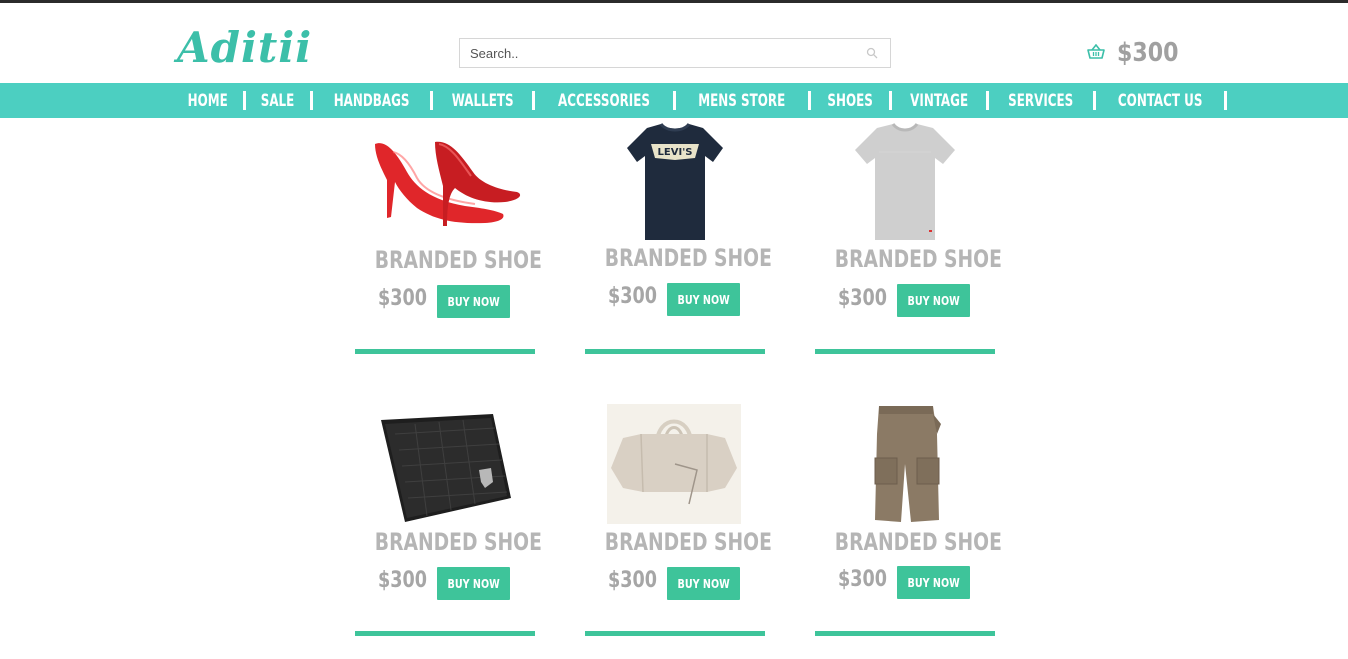 The width and height of the screenshot is (1348, 659). Describe the element at coordinates (675, 464) in the screenshot. I see `beige-handbag-image` at that location.